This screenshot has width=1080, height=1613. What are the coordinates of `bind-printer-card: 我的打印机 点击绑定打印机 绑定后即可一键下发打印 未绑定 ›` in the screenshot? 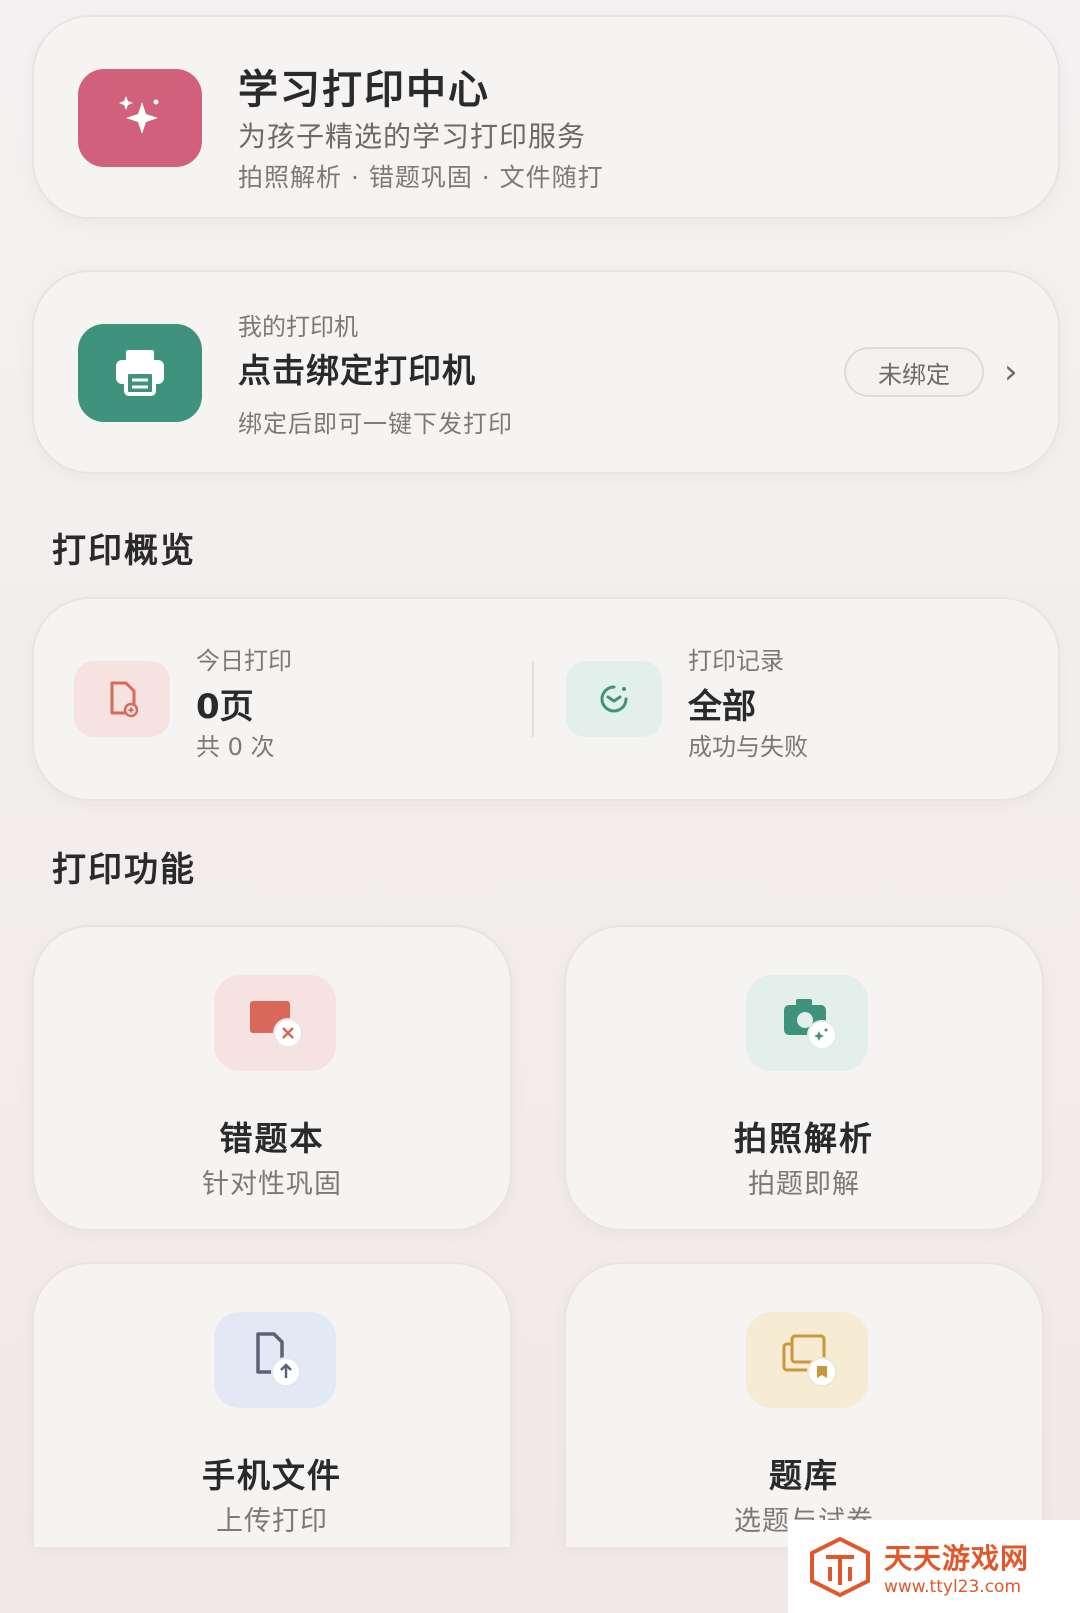 It's located at (546, 372).